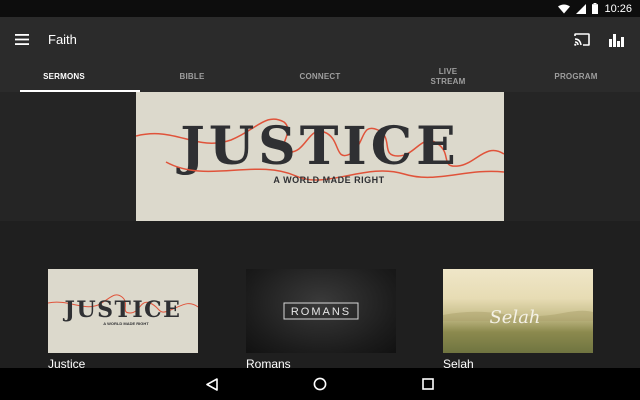 Image resolution: width=640 pixels, height=400 pixels. I want to click on status-time: 10:26, so click(618, 8).